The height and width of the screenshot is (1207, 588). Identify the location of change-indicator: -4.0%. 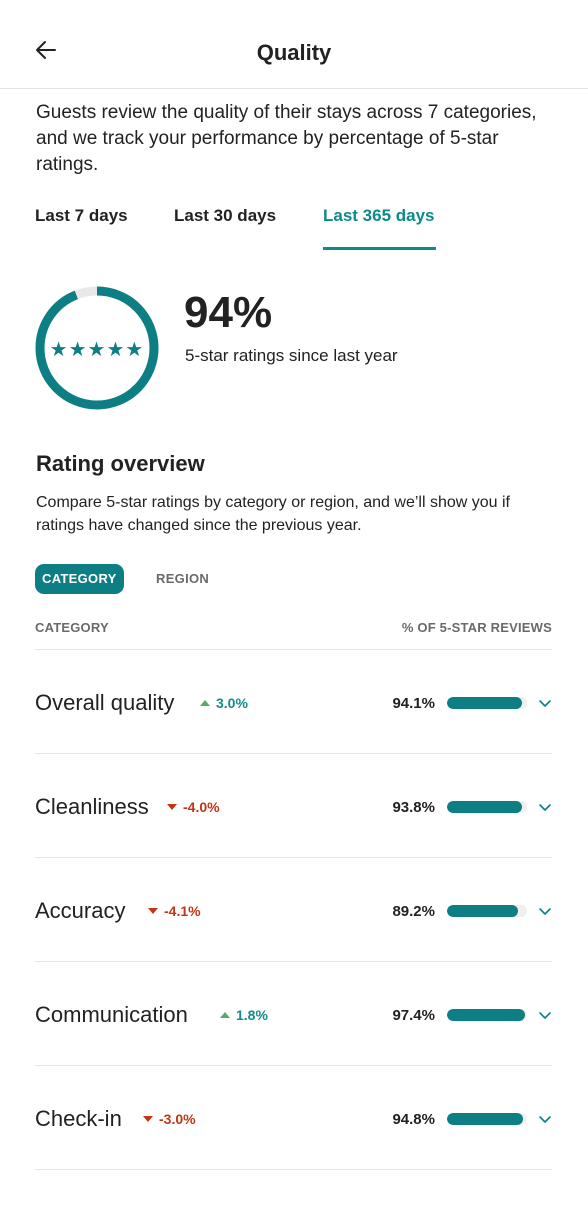
(193, 807).